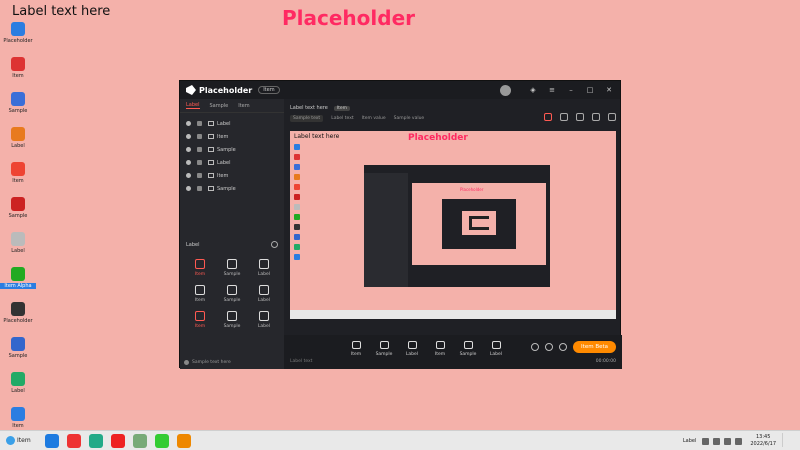 The height and width of the screenshot is (450, 800). I want to click on gesture-icon, so click(200, 290).